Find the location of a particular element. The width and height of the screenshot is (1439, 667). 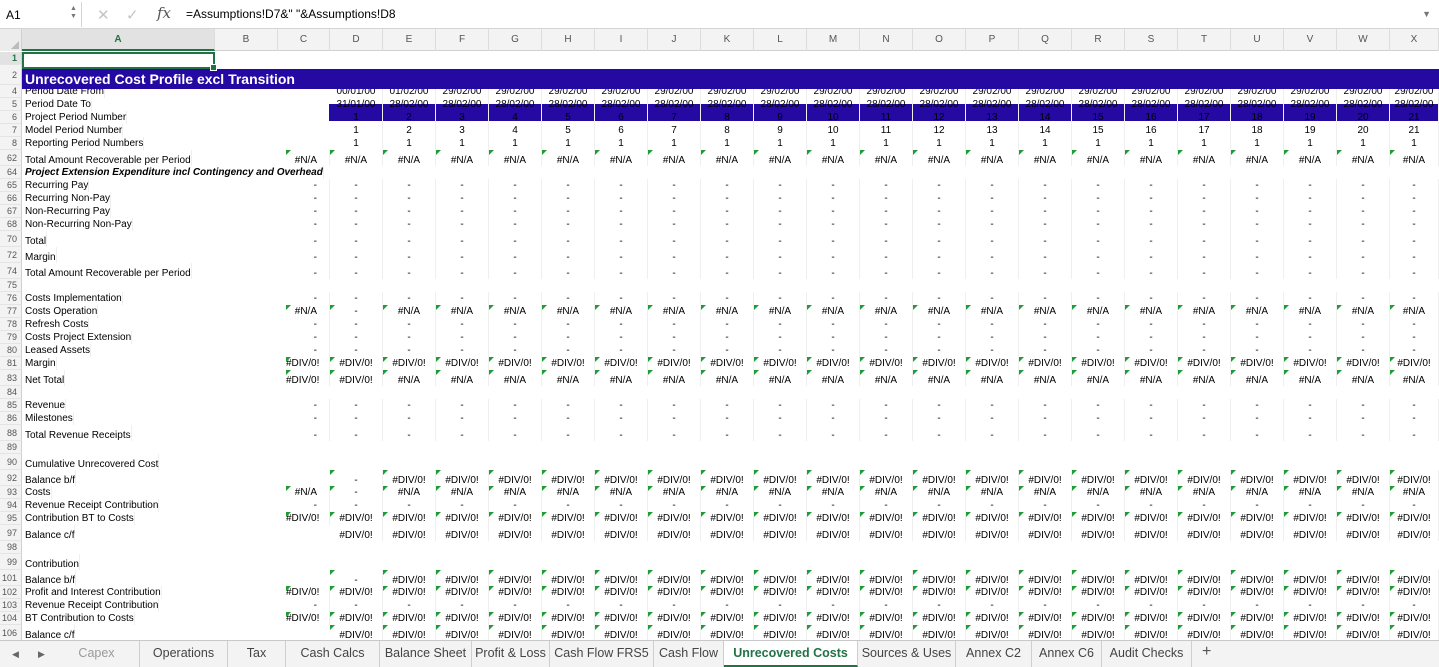

cell-g: #N/A is located at coordinates (515, 492).